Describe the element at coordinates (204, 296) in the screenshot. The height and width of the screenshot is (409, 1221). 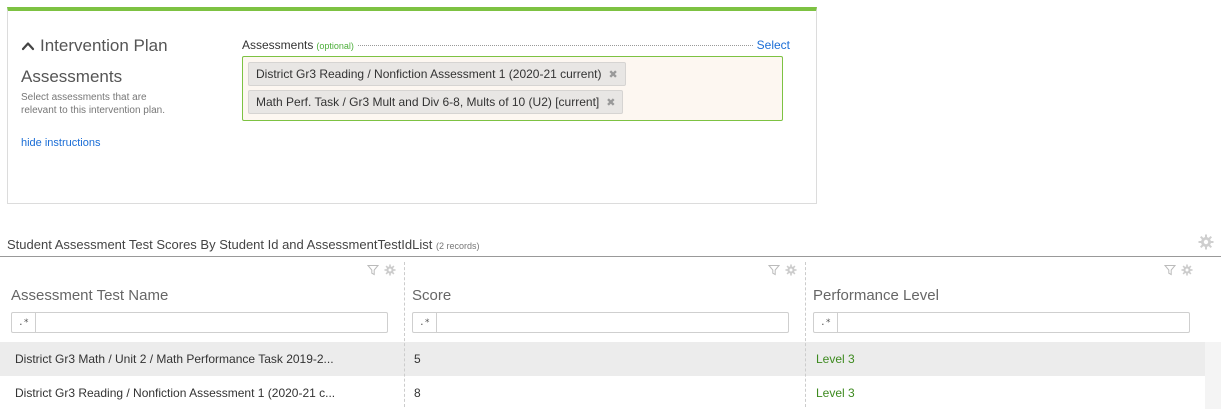
I see `column-header-assessment-test-name: Assessment Test Name .*` at that location.